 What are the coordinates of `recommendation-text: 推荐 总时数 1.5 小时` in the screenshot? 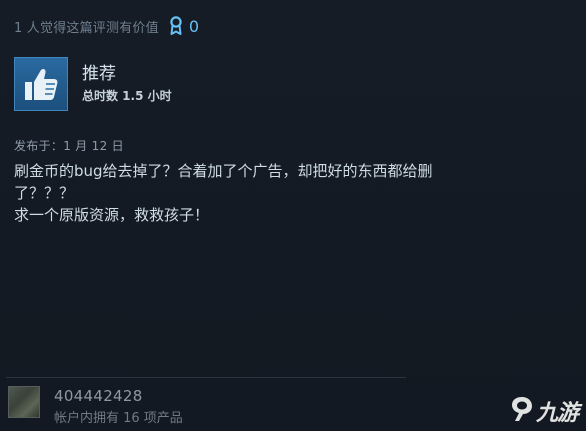 It's located at (127, 84).